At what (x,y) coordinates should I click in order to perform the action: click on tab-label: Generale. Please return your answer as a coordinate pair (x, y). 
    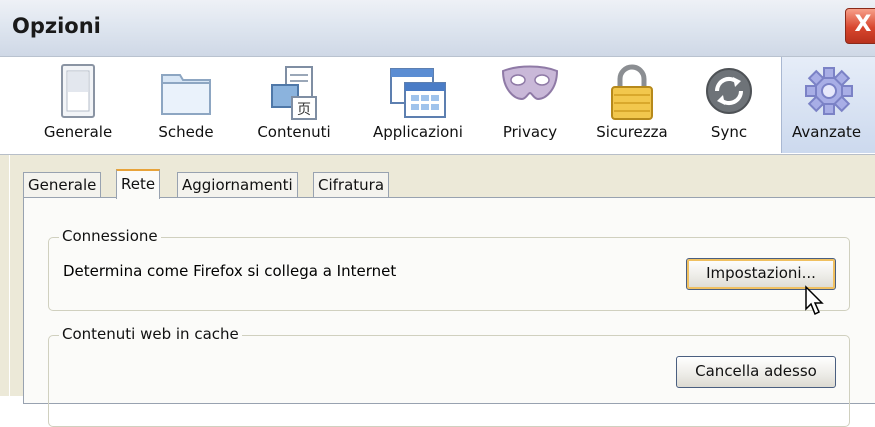
    Looking at the image, I should click on (62, 185).